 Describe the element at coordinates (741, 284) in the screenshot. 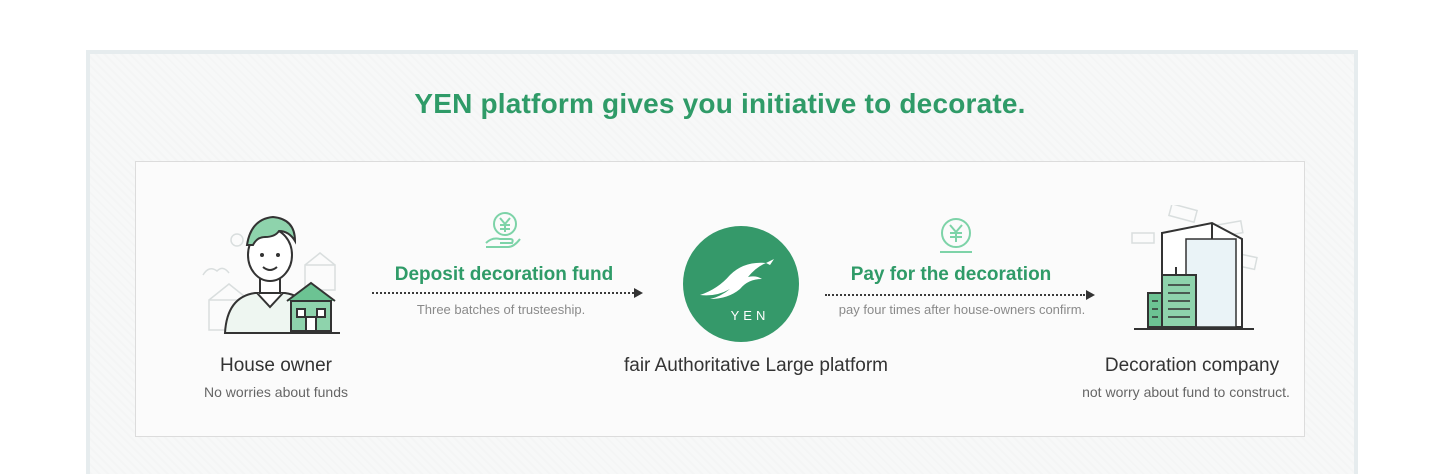

I see `yen-logo-icon` at that location.